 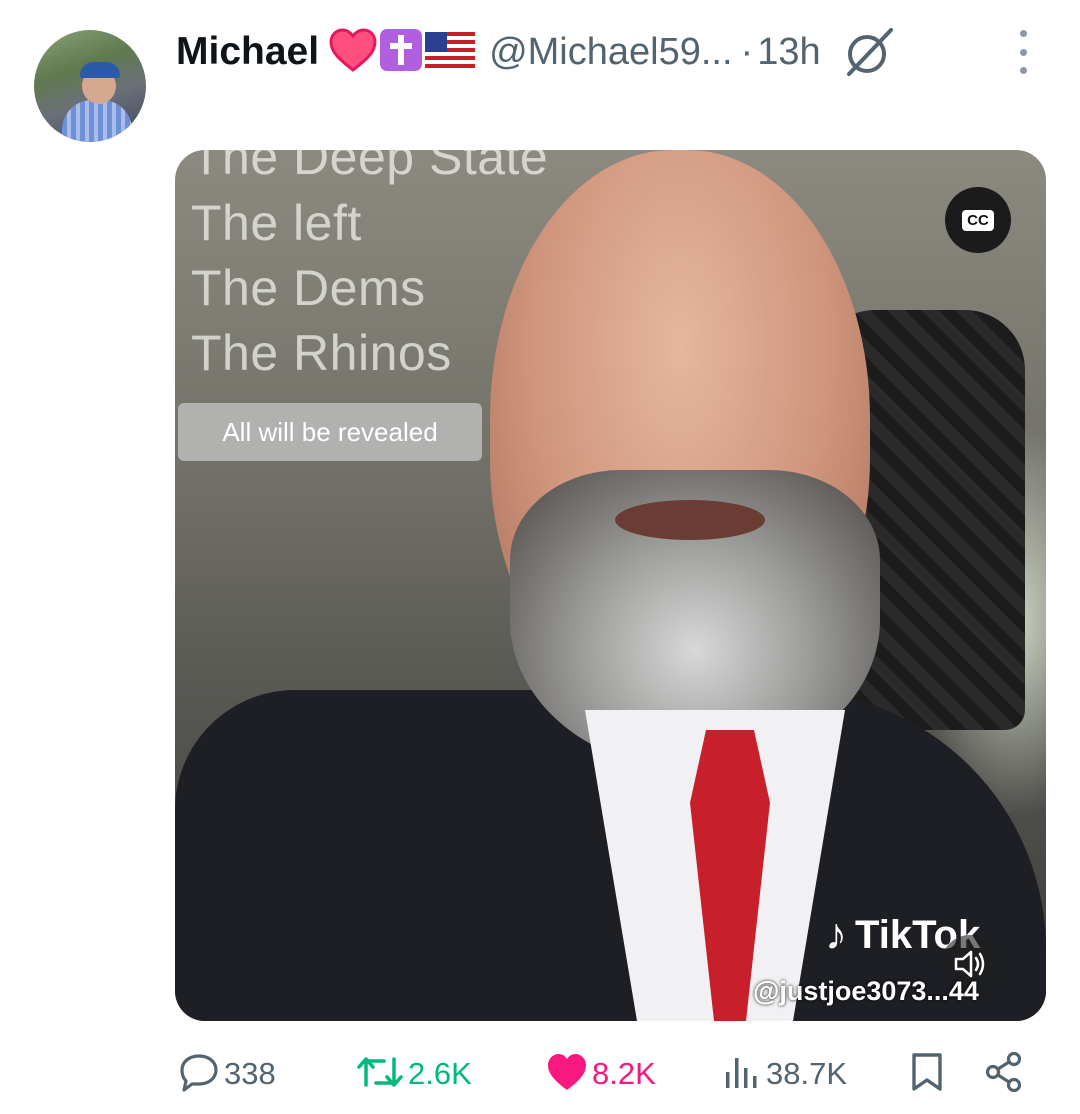 What do you see at coordinates (869, 52) in the screenshot?
I see `grok-icon` at bounding box center [869, 52].